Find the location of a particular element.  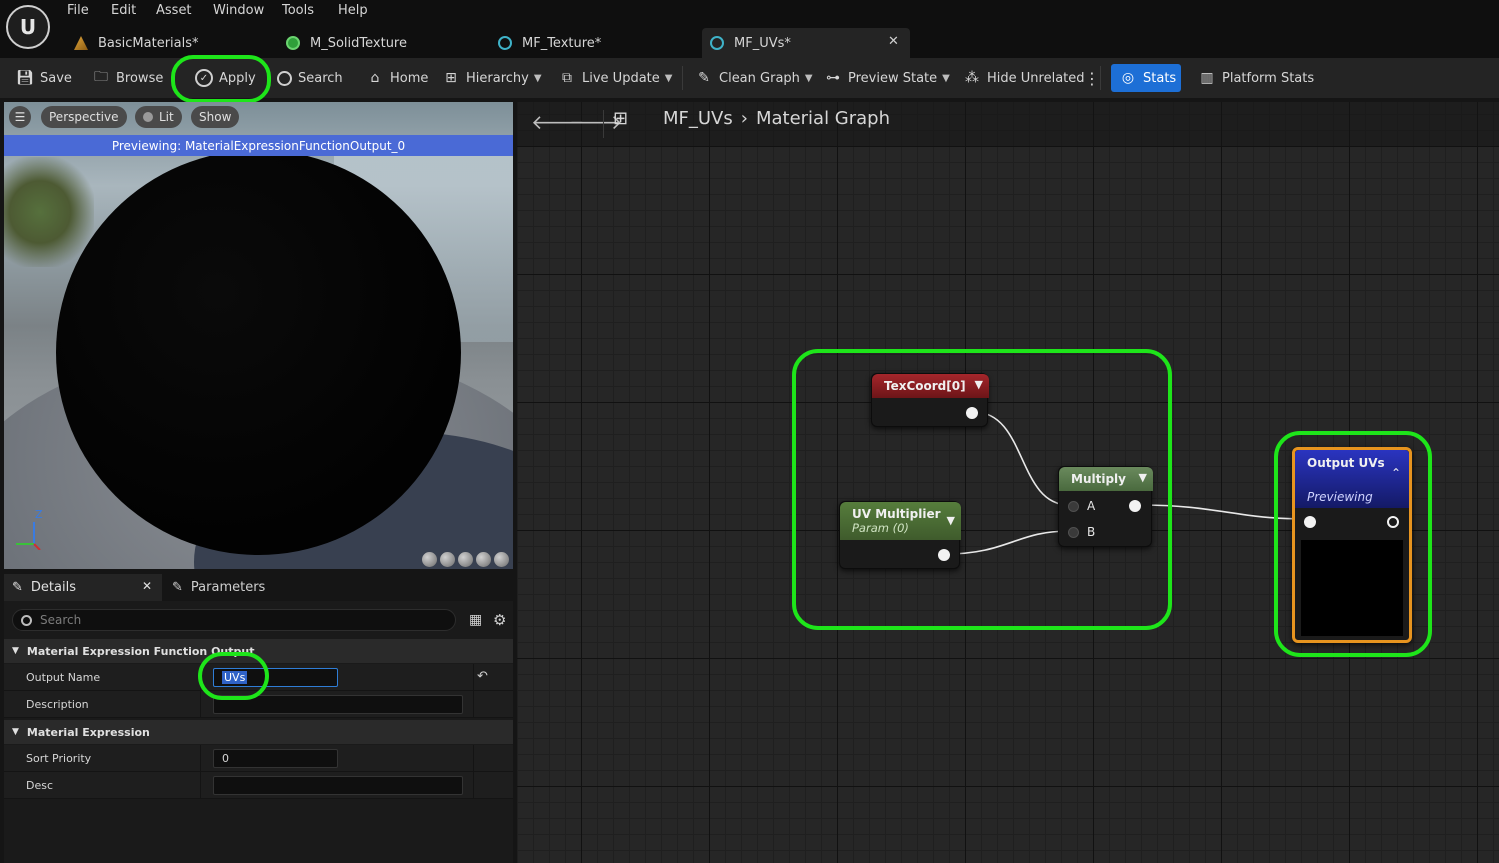

wire-multiply-to-output is located at coordinates (1222, 512).